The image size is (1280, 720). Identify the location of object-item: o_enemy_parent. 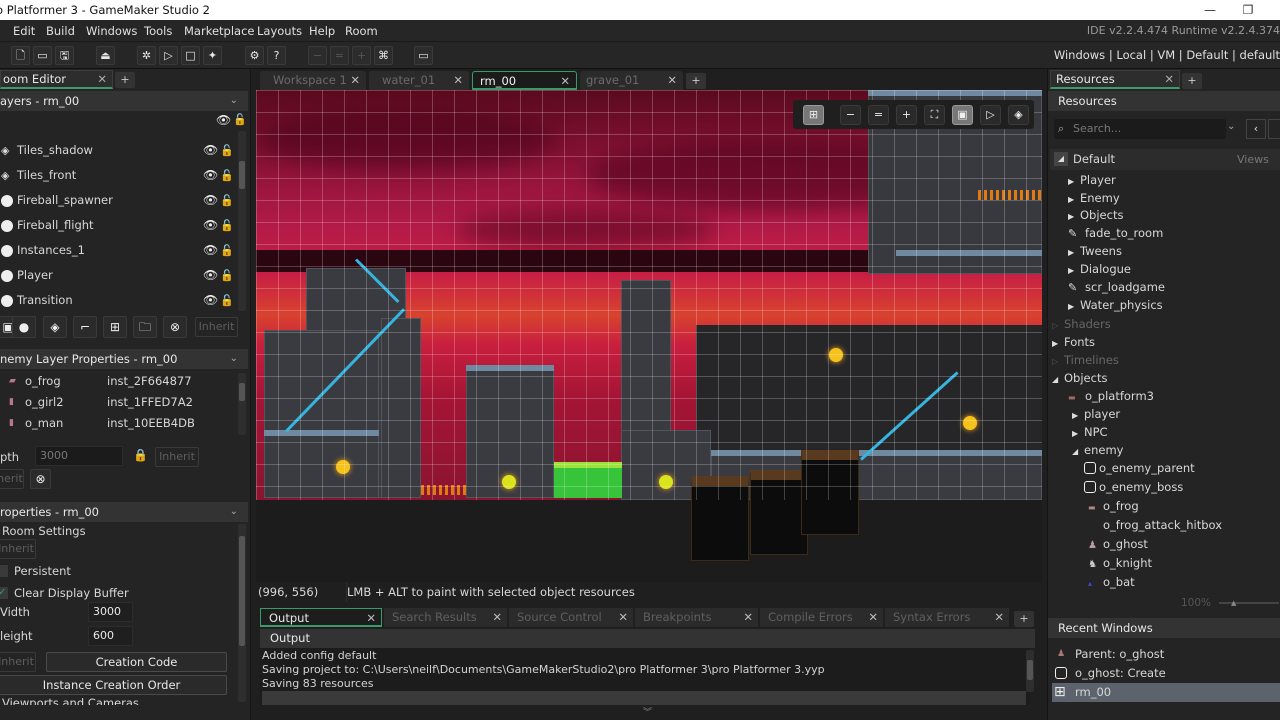
(1139, 468).